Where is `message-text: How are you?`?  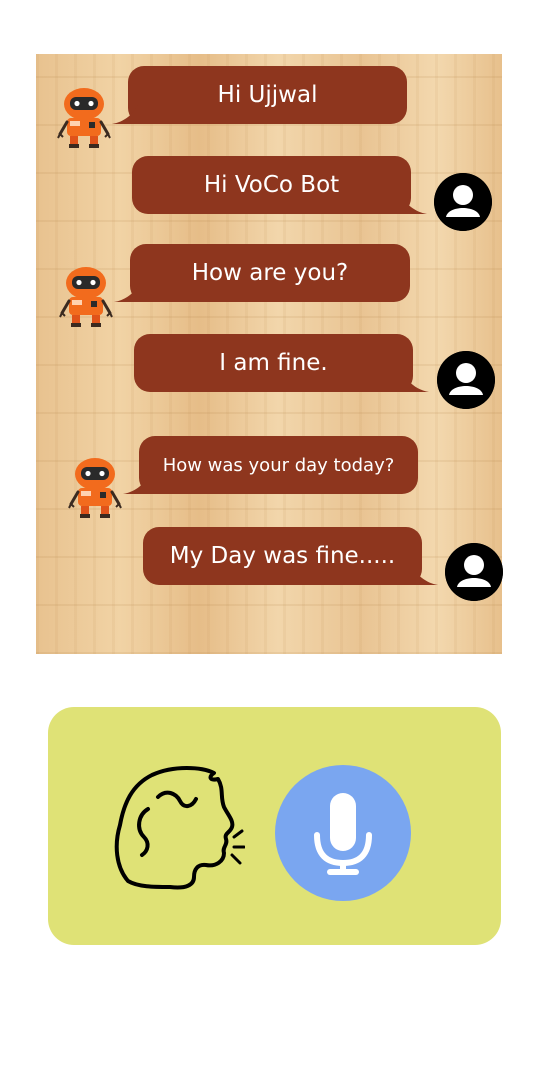 message-text: How are you? is located at coordinates (270, 273).